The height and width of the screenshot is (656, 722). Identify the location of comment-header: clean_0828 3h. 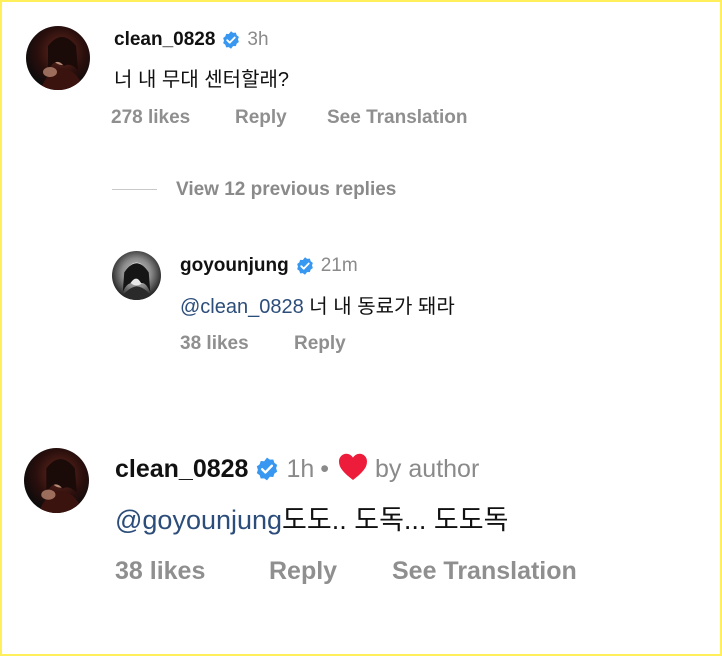
(191, 40).